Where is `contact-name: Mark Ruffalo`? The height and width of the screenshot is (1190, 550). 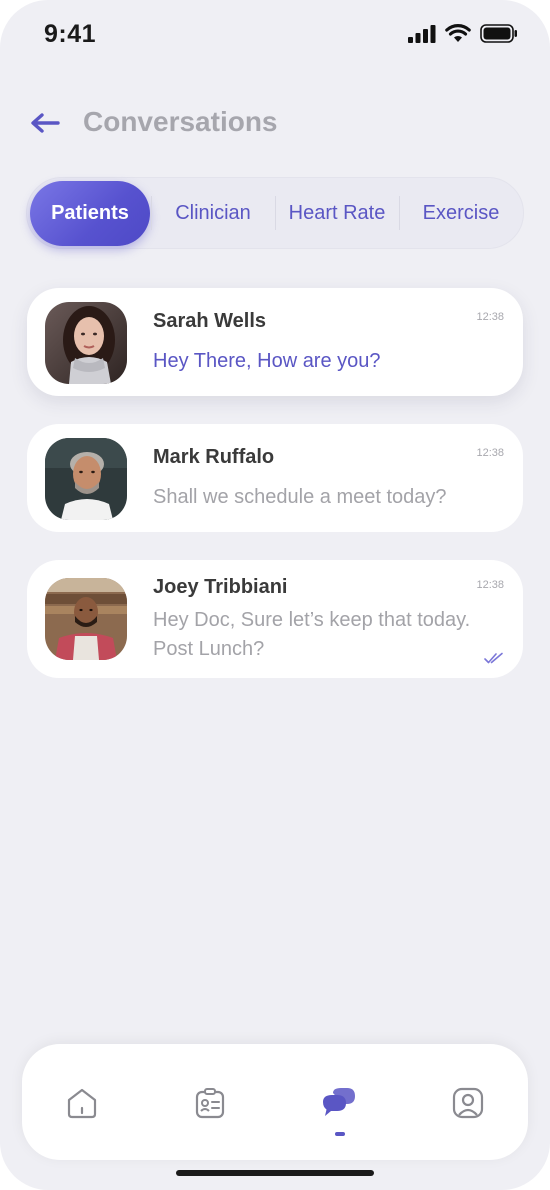 contact-name: Mark Ruffalo is located at coordinates (214, 457).